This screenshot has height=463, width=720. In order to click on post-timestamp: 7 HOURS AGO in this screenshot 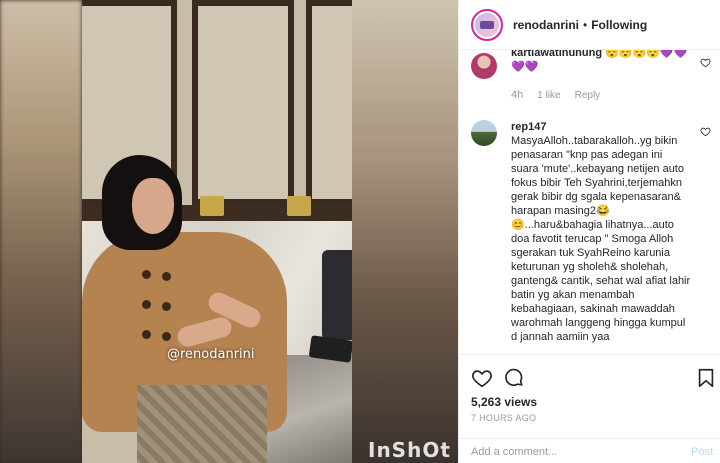, I will do `click(504, 418)`.